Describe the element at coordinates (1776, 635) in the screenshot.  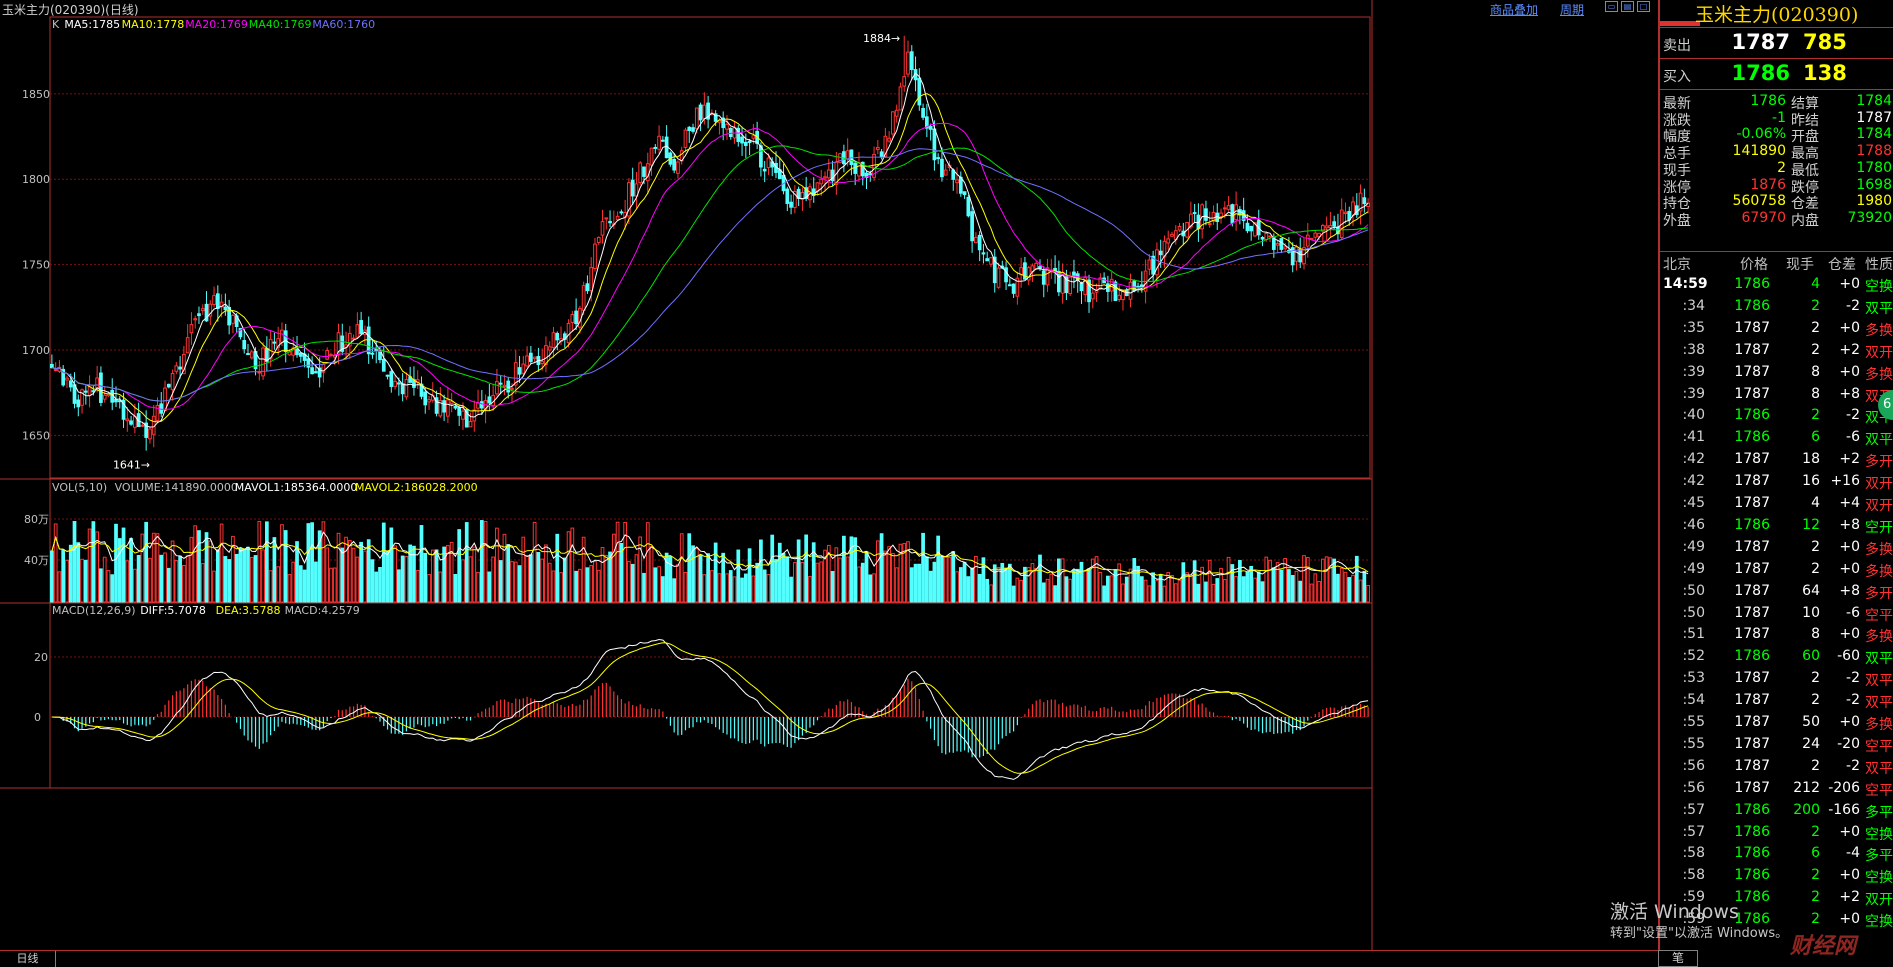
I see `tick-row: :51 1787 8 +0 多换` at that location.